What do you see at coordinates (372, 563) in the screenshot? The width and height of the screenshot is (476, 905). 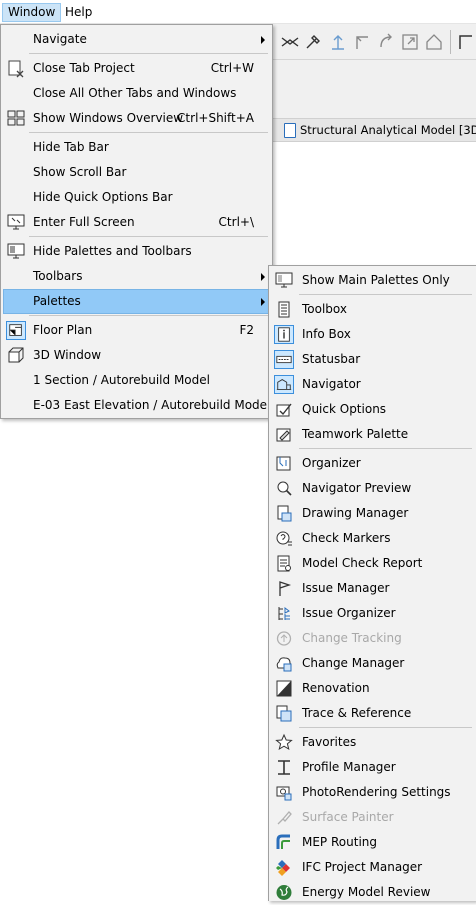 I see `menu-item-model-check-report: Model Check Report` at bounding box center [372, 563].